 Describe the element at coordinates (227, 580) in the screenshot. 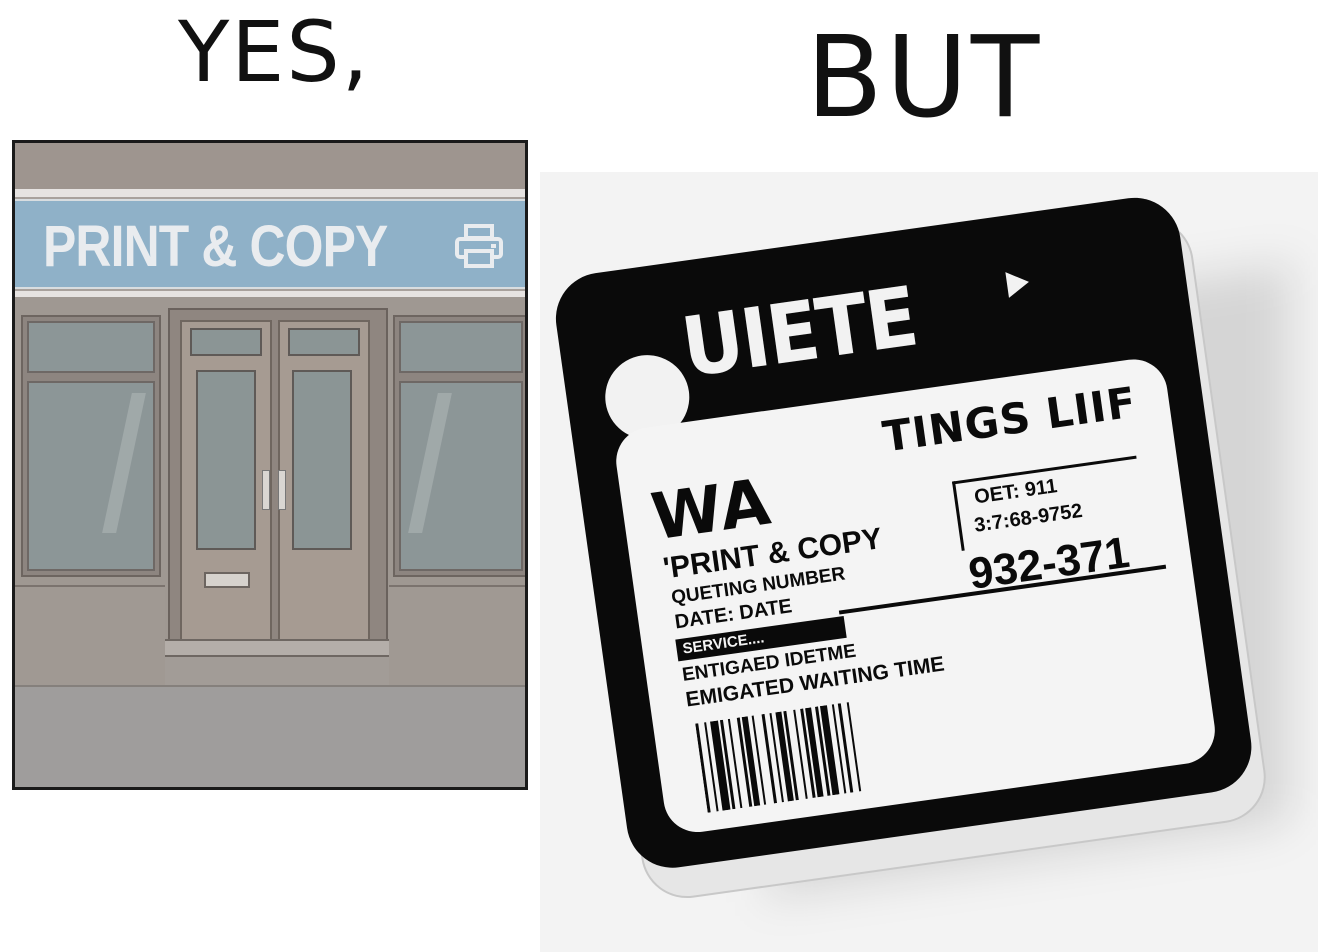

I see `letterbox` at that location.